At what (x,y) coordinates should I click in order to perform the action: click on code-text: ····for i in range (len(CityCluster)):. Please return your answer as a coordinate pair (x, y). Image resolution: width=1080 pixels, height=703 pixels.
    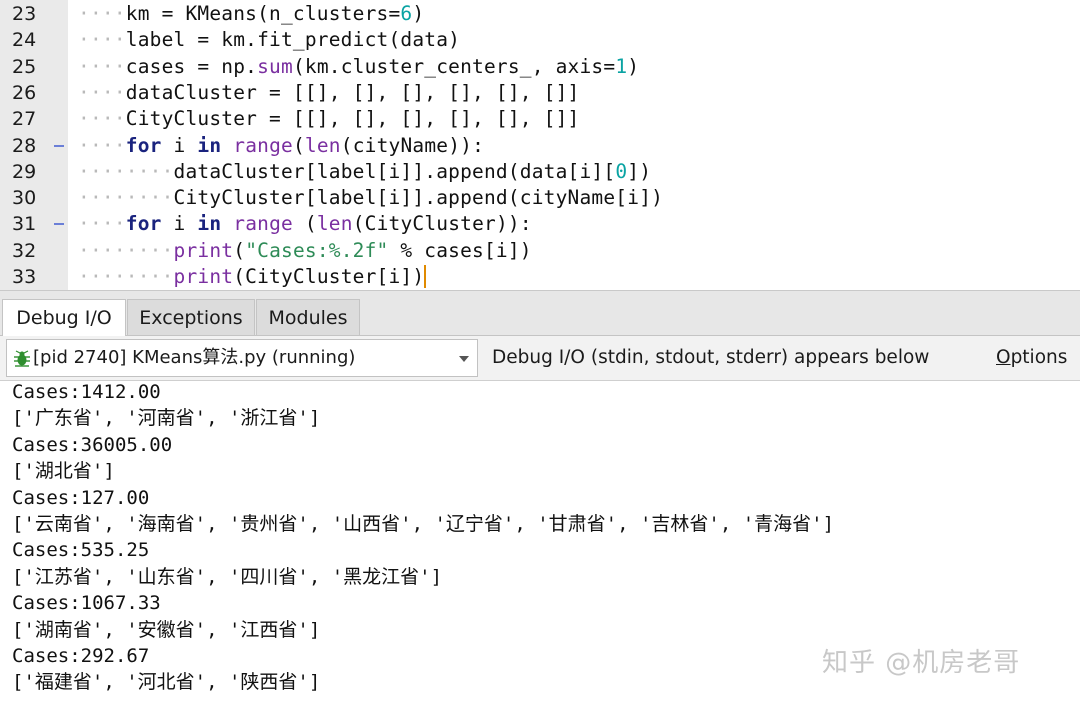
    Looking at the image, I should click on (305, 224).